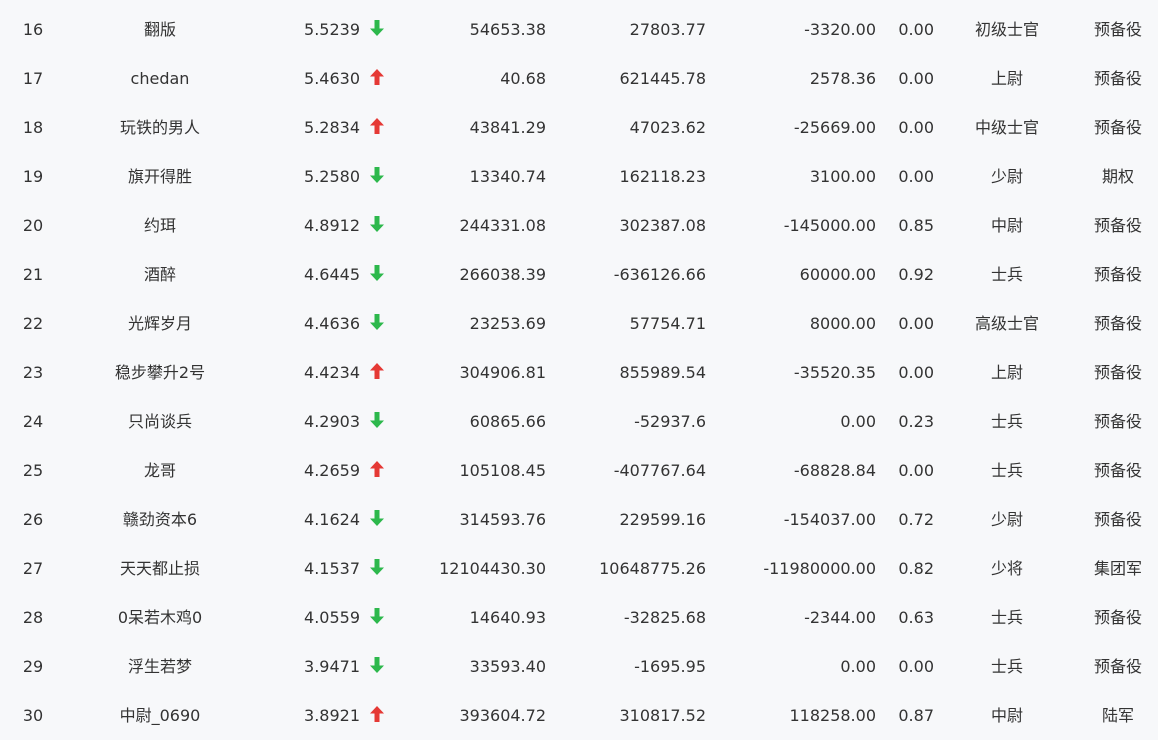  I want to click on player-name: 0呆若木鸡0, so click(160, 617).